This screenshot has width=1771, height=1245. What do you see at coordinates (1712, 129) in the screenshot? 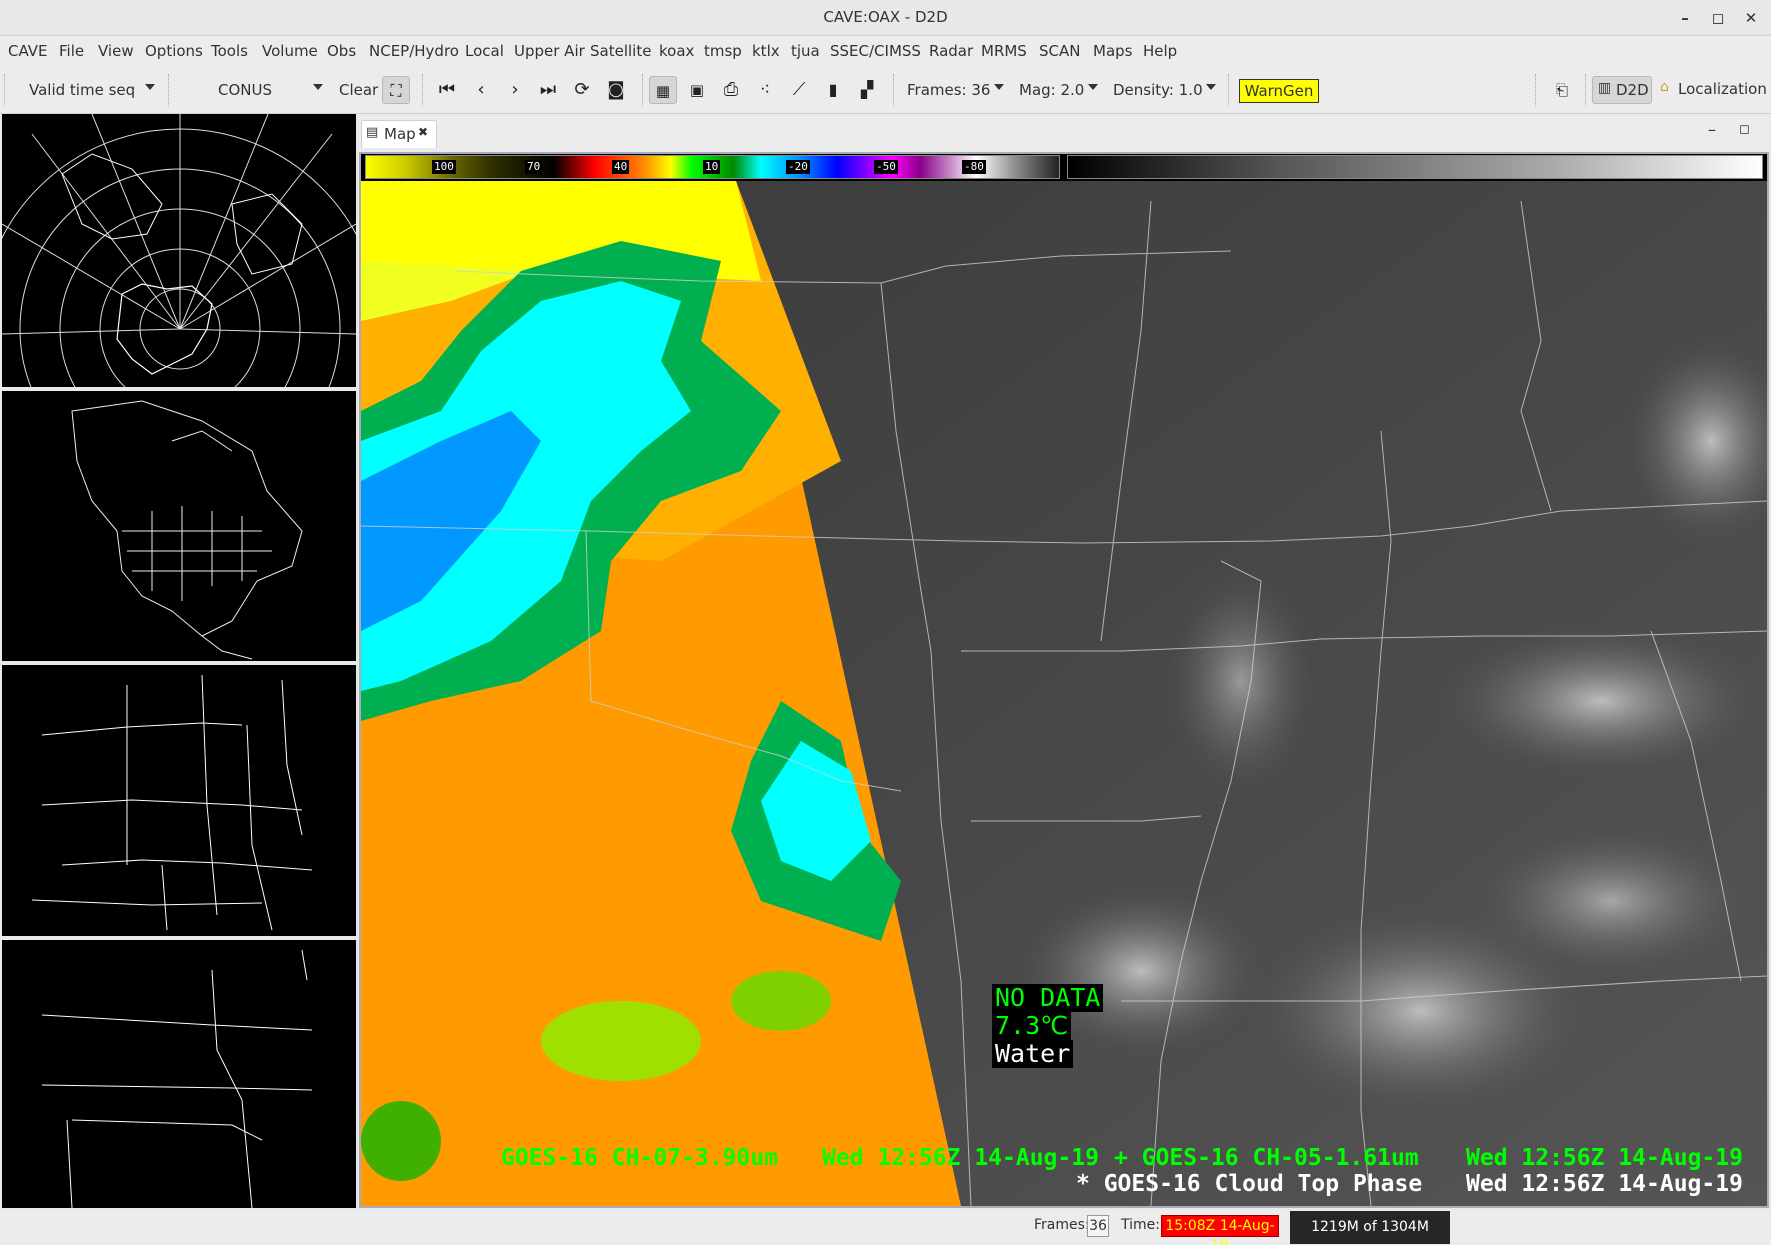
I see `minimize-view-icon: –` at bounding box center [1712, 129].